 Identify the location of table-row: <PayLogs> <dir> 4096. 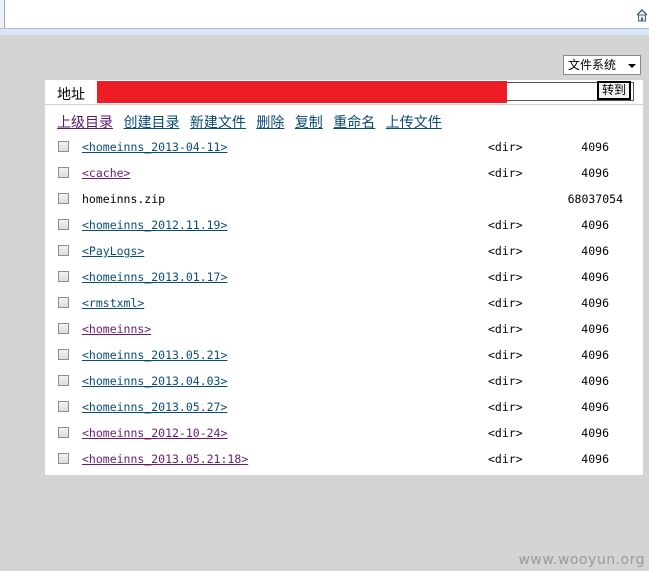
(344, 251).